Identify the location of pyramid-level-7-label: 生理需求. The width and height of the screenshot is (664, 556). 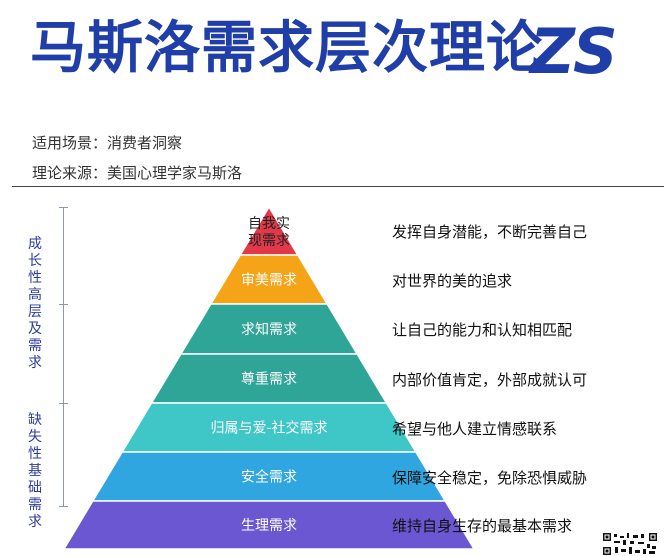
(269, 526).